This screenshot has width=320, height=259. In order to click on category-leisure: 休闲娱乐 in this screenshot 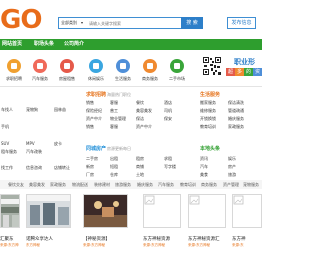, I will do `click(96, 70)`.